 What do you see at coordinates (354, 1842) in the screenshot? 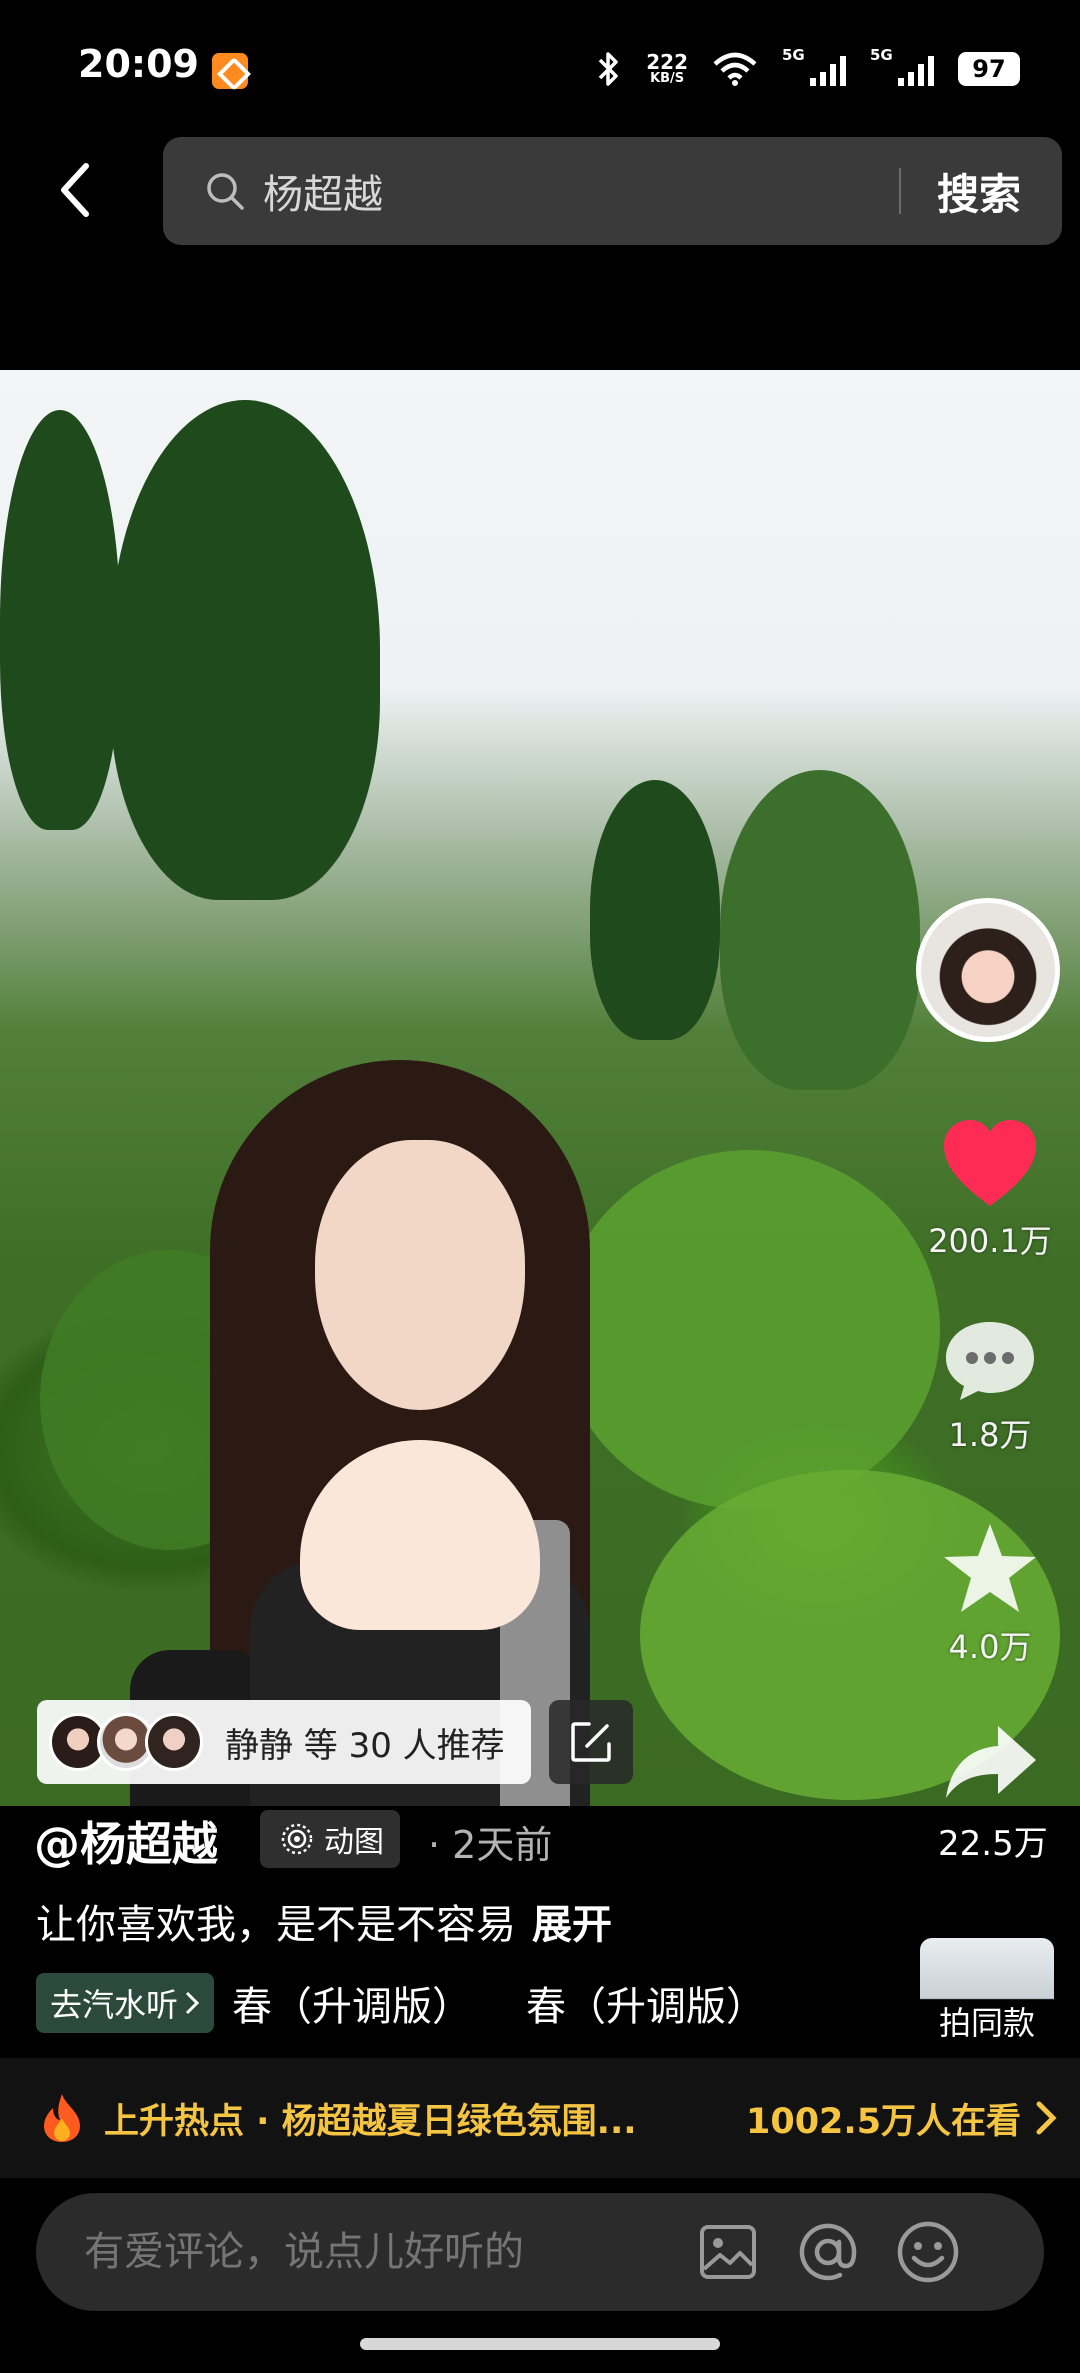
I see `type-label: 动图` at bounding box center [354, 1842].